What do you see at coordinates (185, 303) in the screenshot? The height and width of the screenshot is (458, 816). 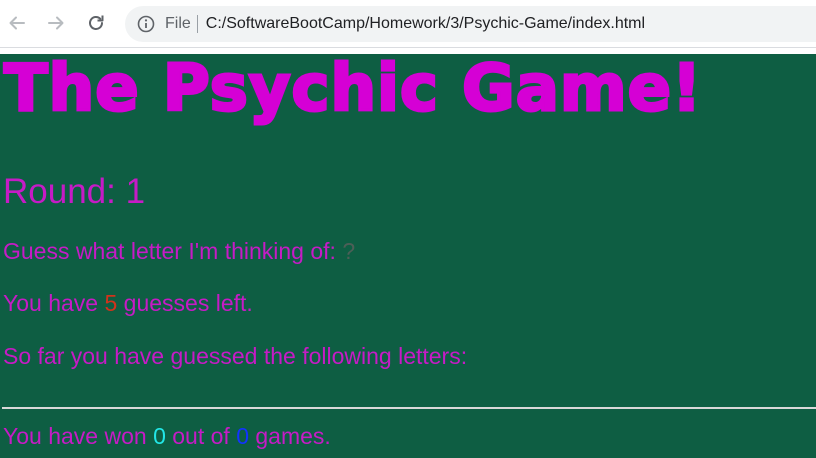 I see `guesses-suffix: guesses left.` at bounding box center [185, 303].